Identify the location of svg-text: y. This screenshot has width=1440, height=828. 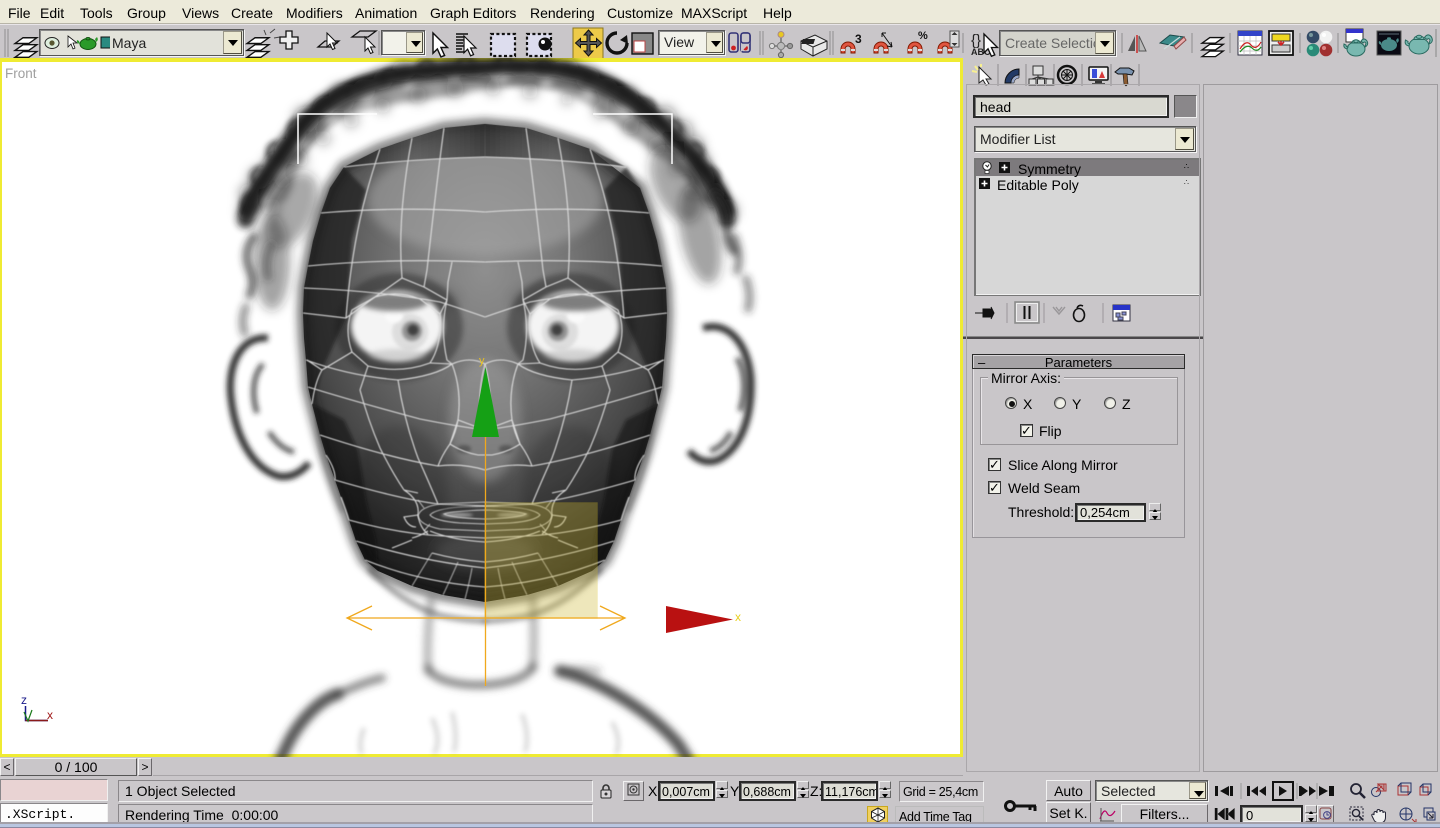
(482, 361).